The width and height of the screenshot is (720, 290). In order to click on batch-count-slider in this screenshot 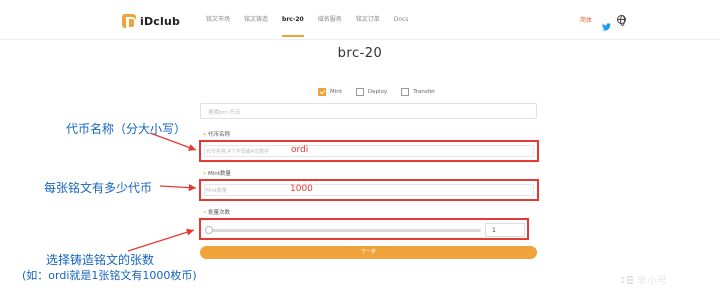, I will do `click(343, 230)`.